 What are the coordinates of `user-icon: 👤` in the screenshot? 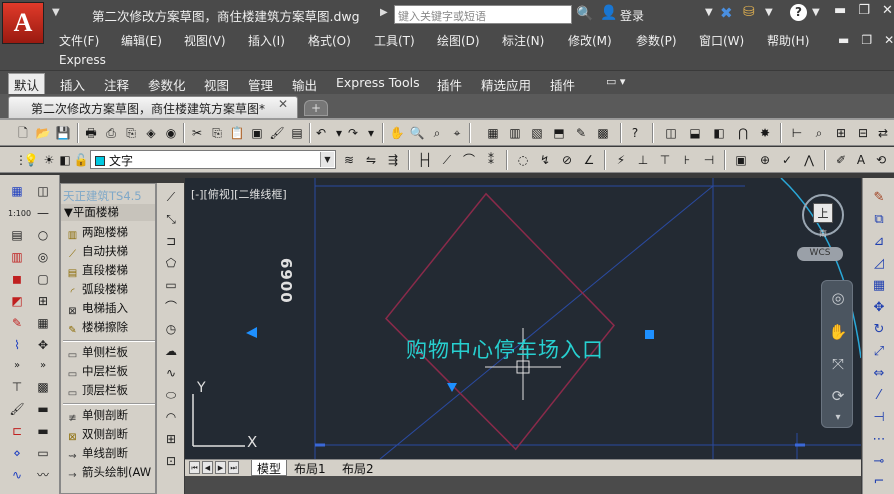 It's located at (608, 13).